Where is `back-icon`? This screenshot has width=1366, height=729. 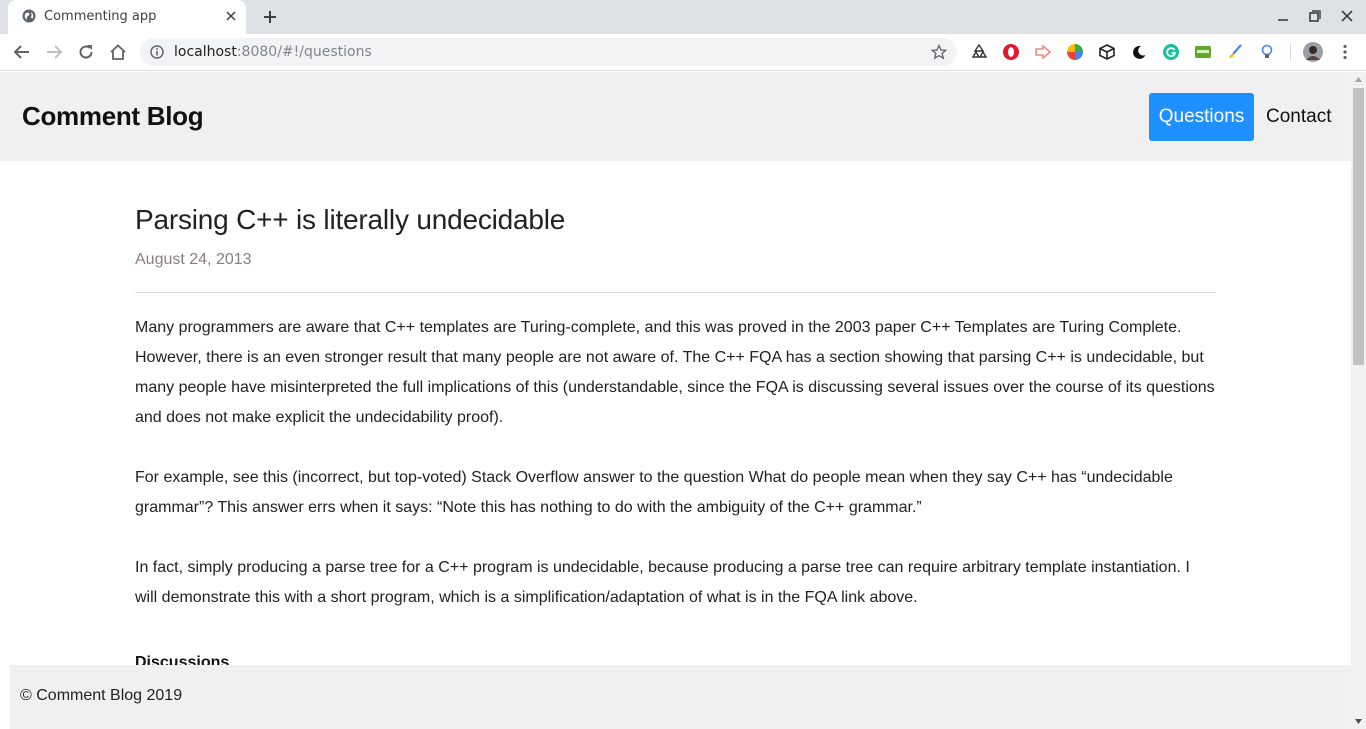 back-icon is located at coordinates (22, 52).